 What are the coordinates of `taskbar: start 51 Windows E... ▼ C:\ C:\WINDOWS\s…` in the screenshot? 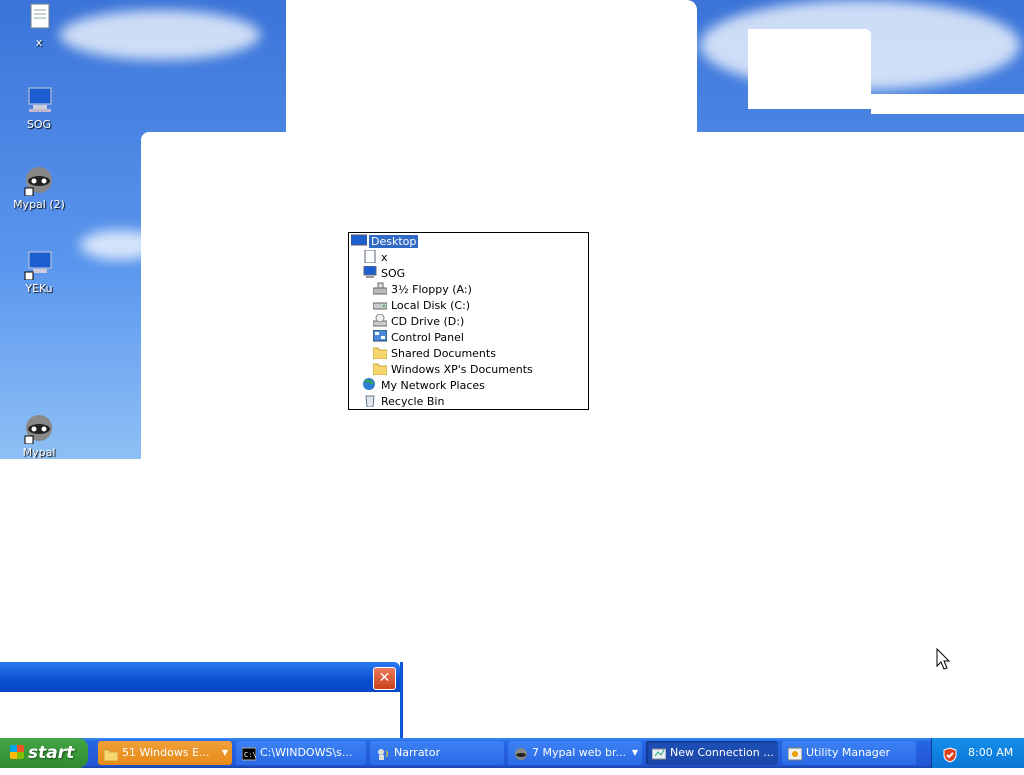 It's located at (512, 753).